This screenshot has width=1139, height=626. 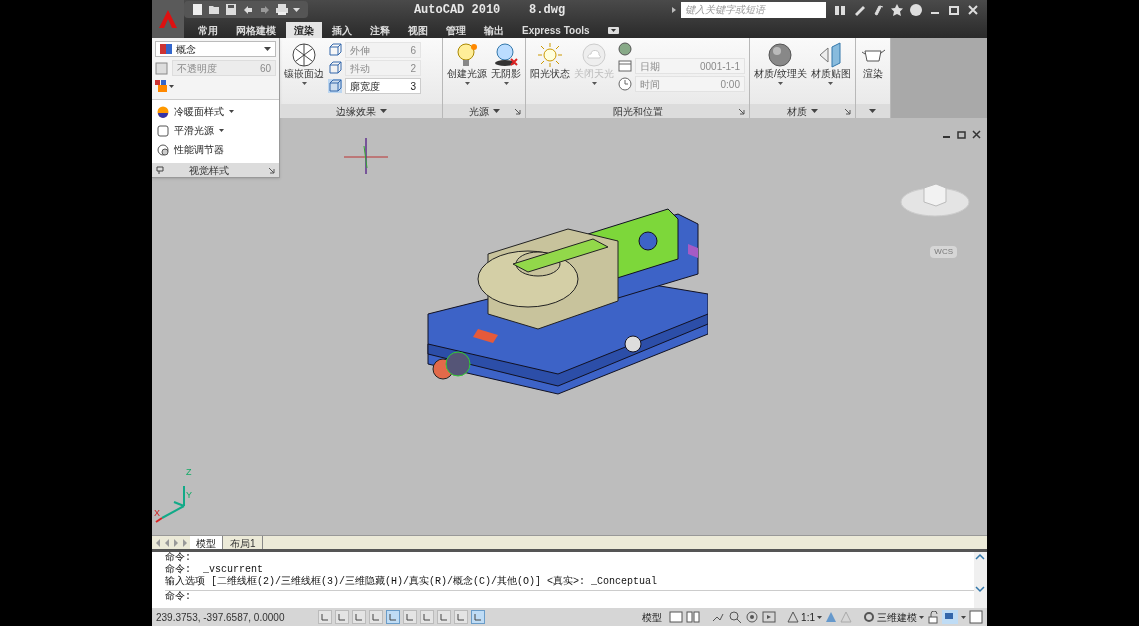 What do you see at coordinates (494, 30) in the screenshot?
I see `ribbon-tab: 输出` at bounding box center [494, 30].